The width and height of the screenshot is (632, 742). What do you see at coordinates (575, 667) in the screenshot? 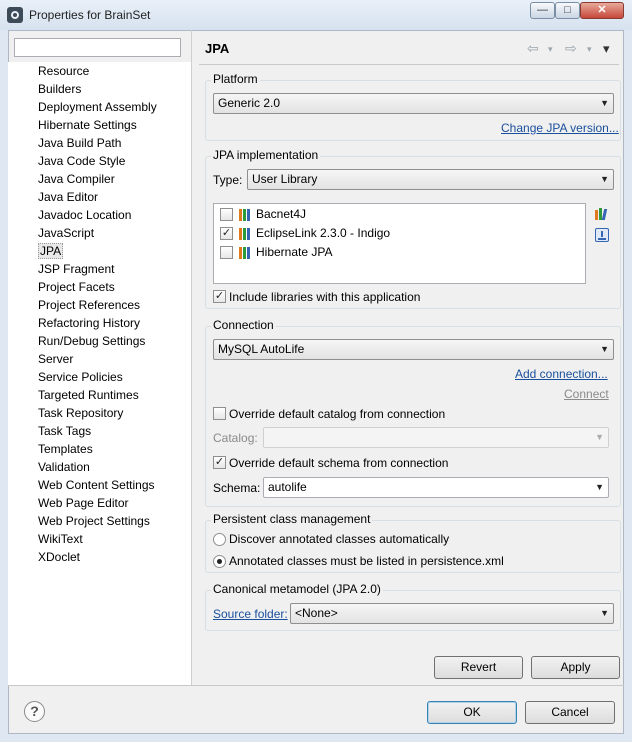
I see `apply-button: Apply` at bounding box center [575, 667].